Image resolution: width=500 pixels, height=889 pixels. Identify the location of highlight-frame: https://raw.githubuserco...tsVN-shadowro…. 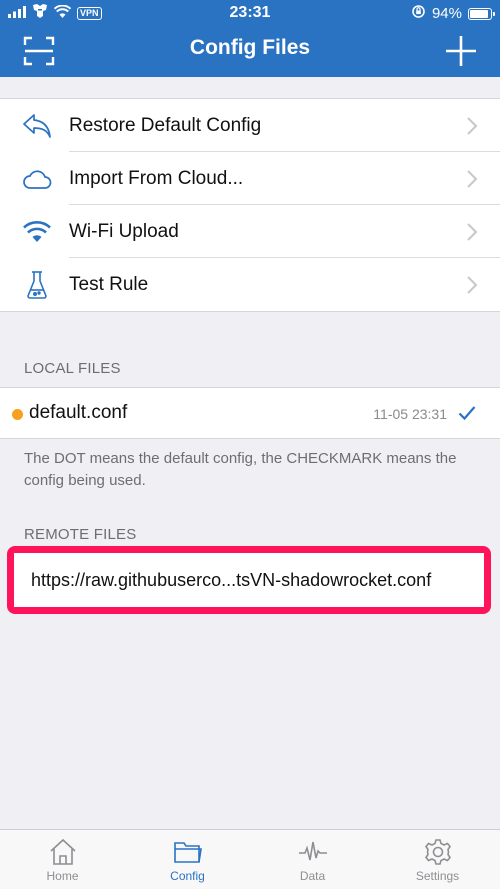
(249, 580).